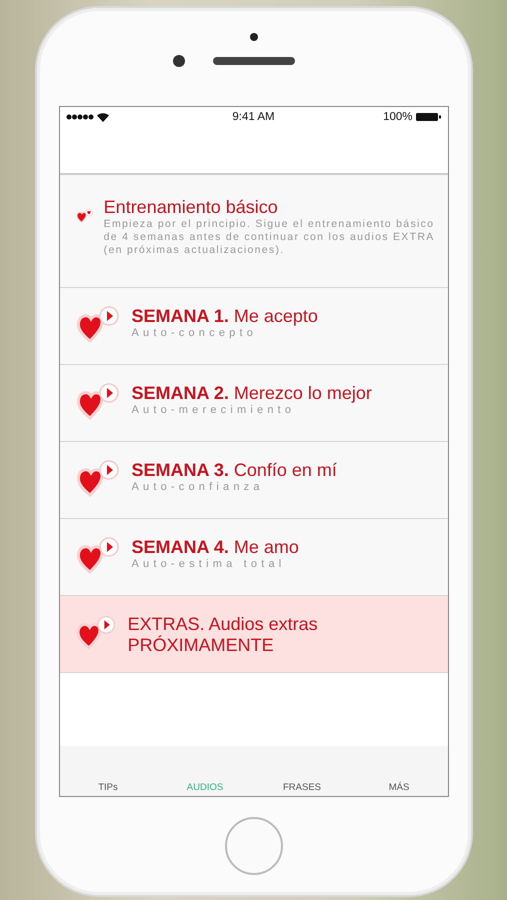  What do you see at coordinates (80, 117) in the screenshot?
I see `signal-icon` at bounding box center [80, 117].